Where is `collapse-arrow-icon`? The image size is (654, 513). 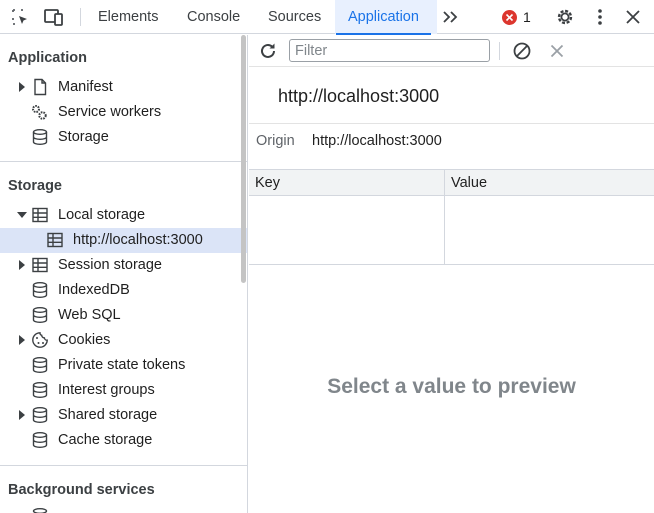
collapse-arrow-icon is located at coordinates (22, 215).